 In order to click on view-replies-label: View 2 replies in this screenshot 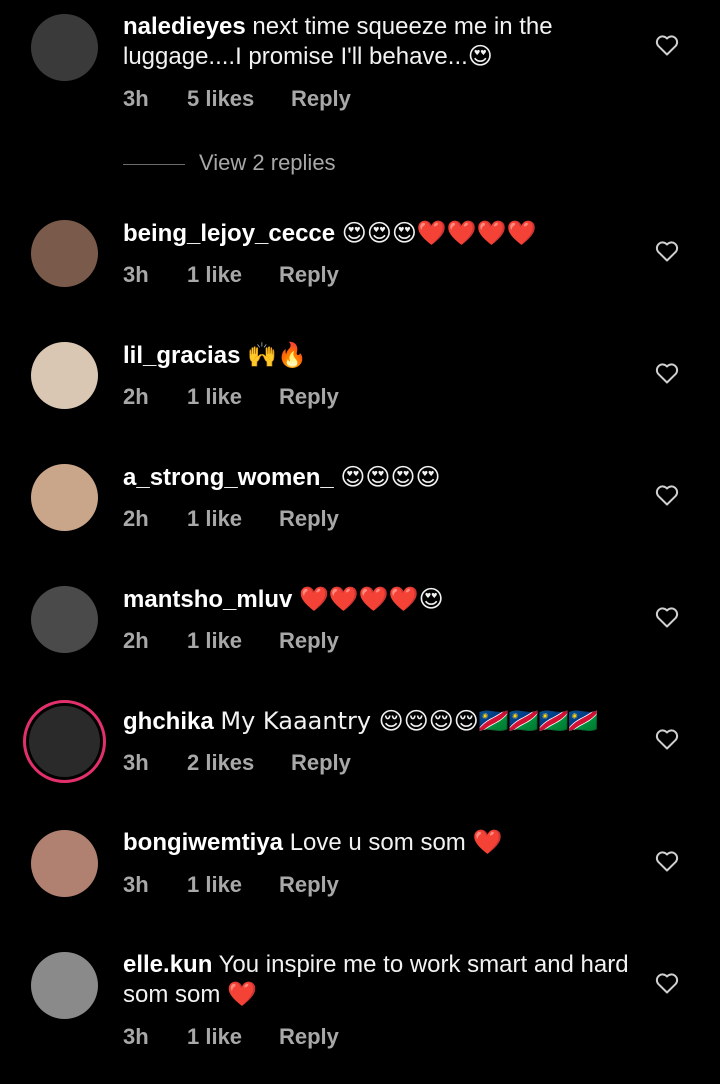, I will do `click(267, 162)`.